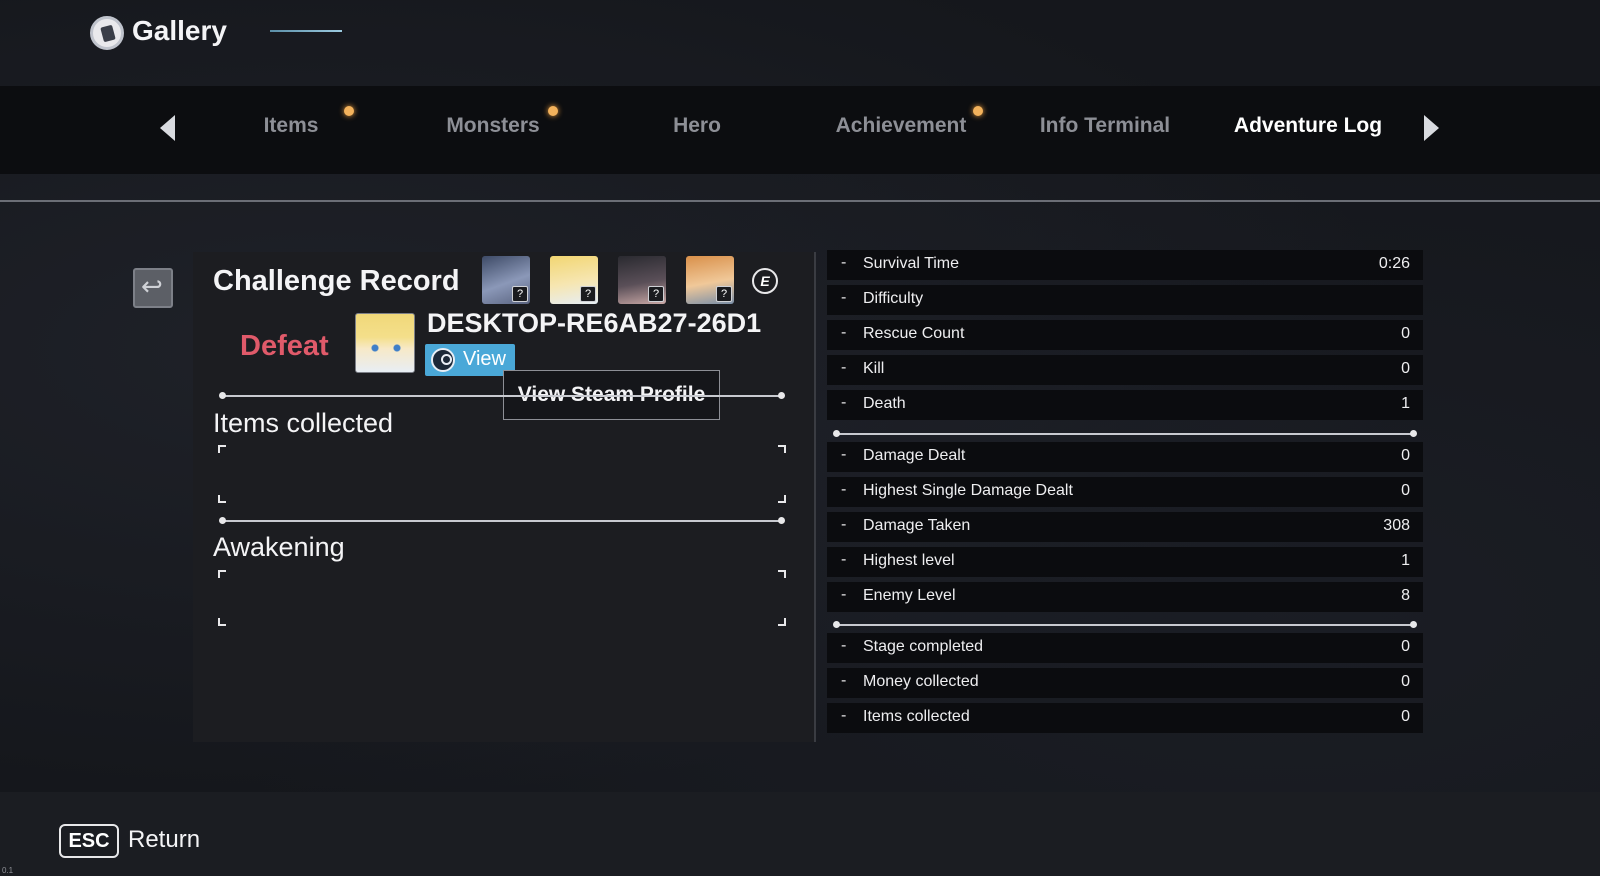 The image size is (1600, 876). What do you see at coordinates (179, 30) in the screenshot?
I see `page-title: Gallery` at bounding box center [179, 30].